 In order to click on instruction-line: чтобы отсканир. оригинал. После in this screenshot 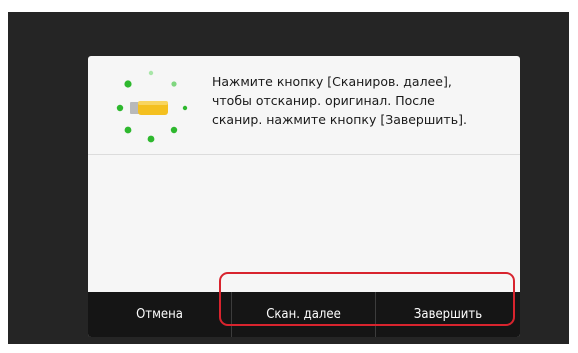, I will do `click(323, 100)`.